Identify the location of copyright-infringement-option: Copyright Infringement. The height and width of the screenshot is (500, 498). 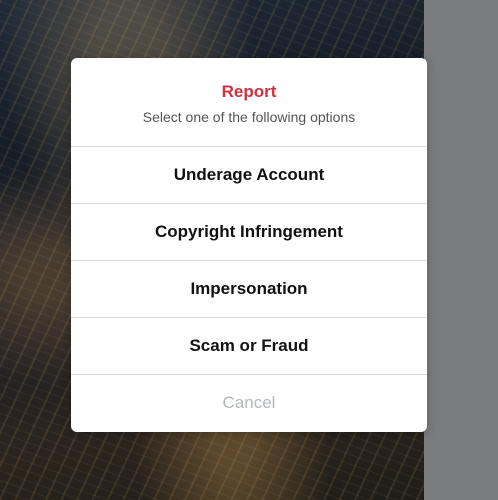
(249, 231).